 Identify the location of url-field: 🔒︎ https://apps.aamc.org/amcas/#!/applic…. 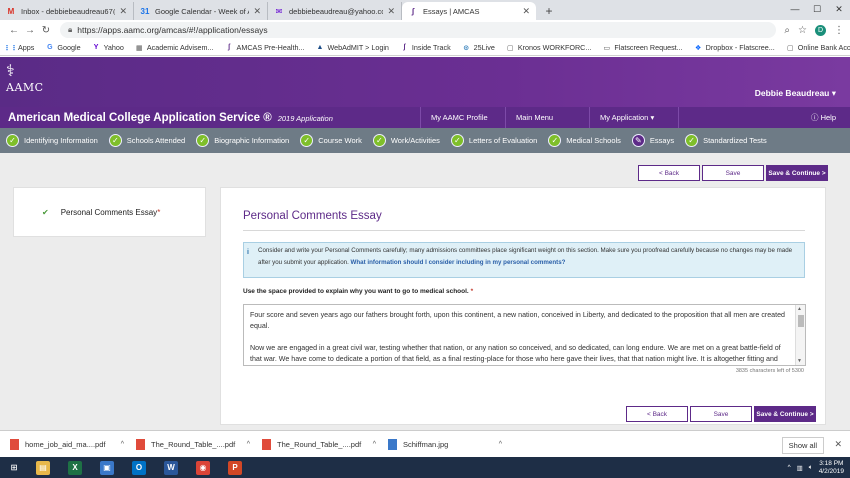
(418, 30).